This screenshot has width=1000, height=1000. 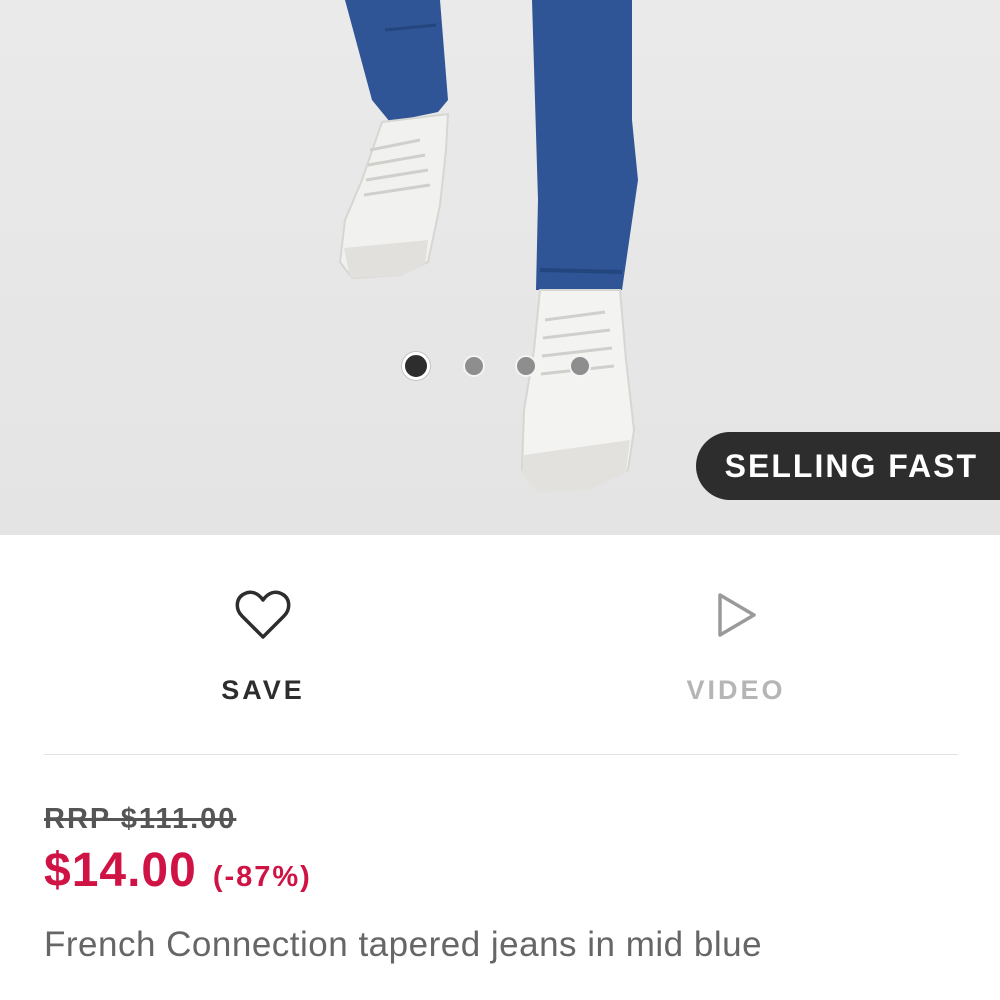 I want to click on selling-fast-badge: SELLING FAST, so click(x=848, y=466).